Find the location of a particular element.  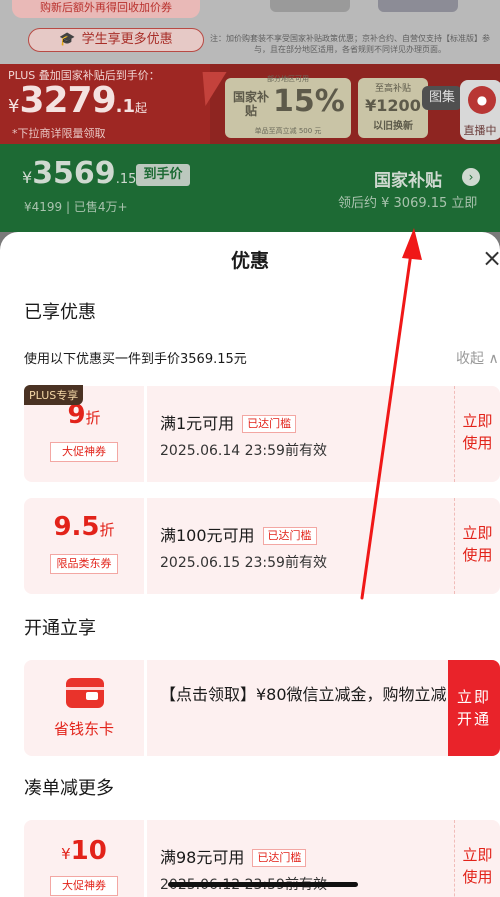

close-icon: × is located at coordinates (491, 258).